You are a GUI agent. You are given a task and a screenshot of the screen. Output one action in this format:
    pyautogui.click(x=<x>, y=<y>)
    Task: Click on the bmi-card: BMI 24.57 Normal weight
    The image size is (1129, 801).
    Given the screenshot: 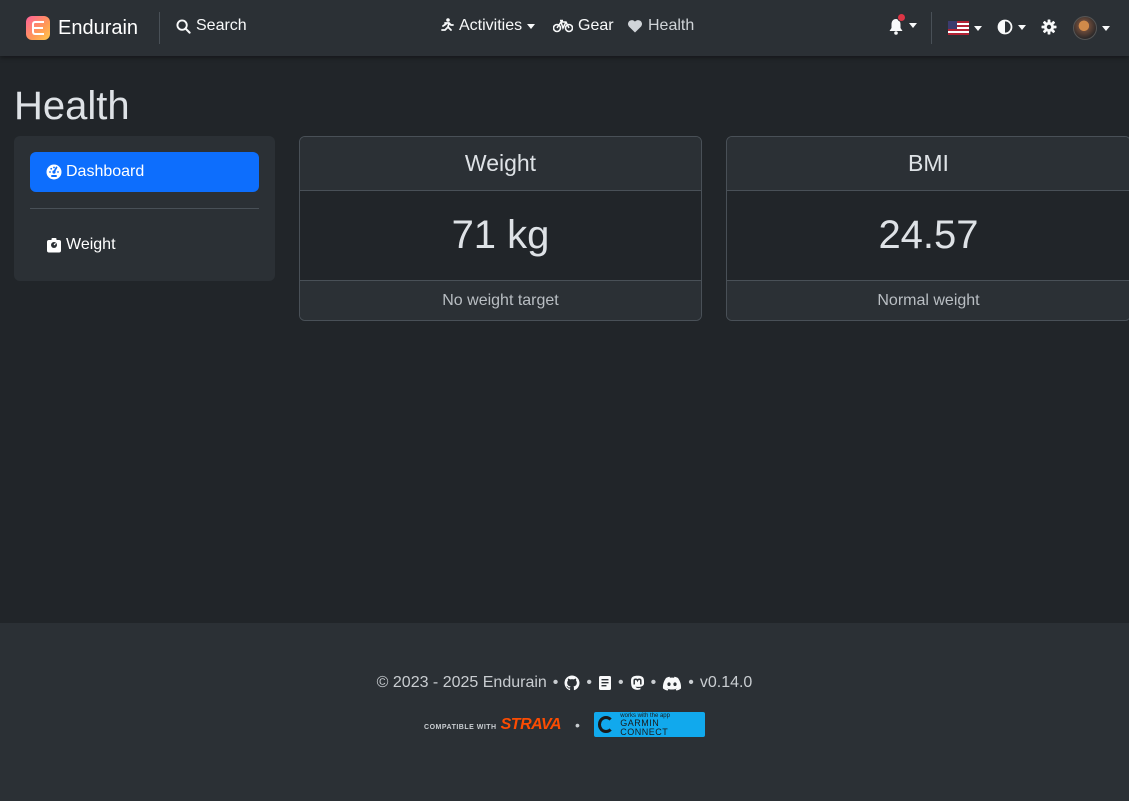 What is the action you would take?
    pyautogui.click(x=927, y=228)
    